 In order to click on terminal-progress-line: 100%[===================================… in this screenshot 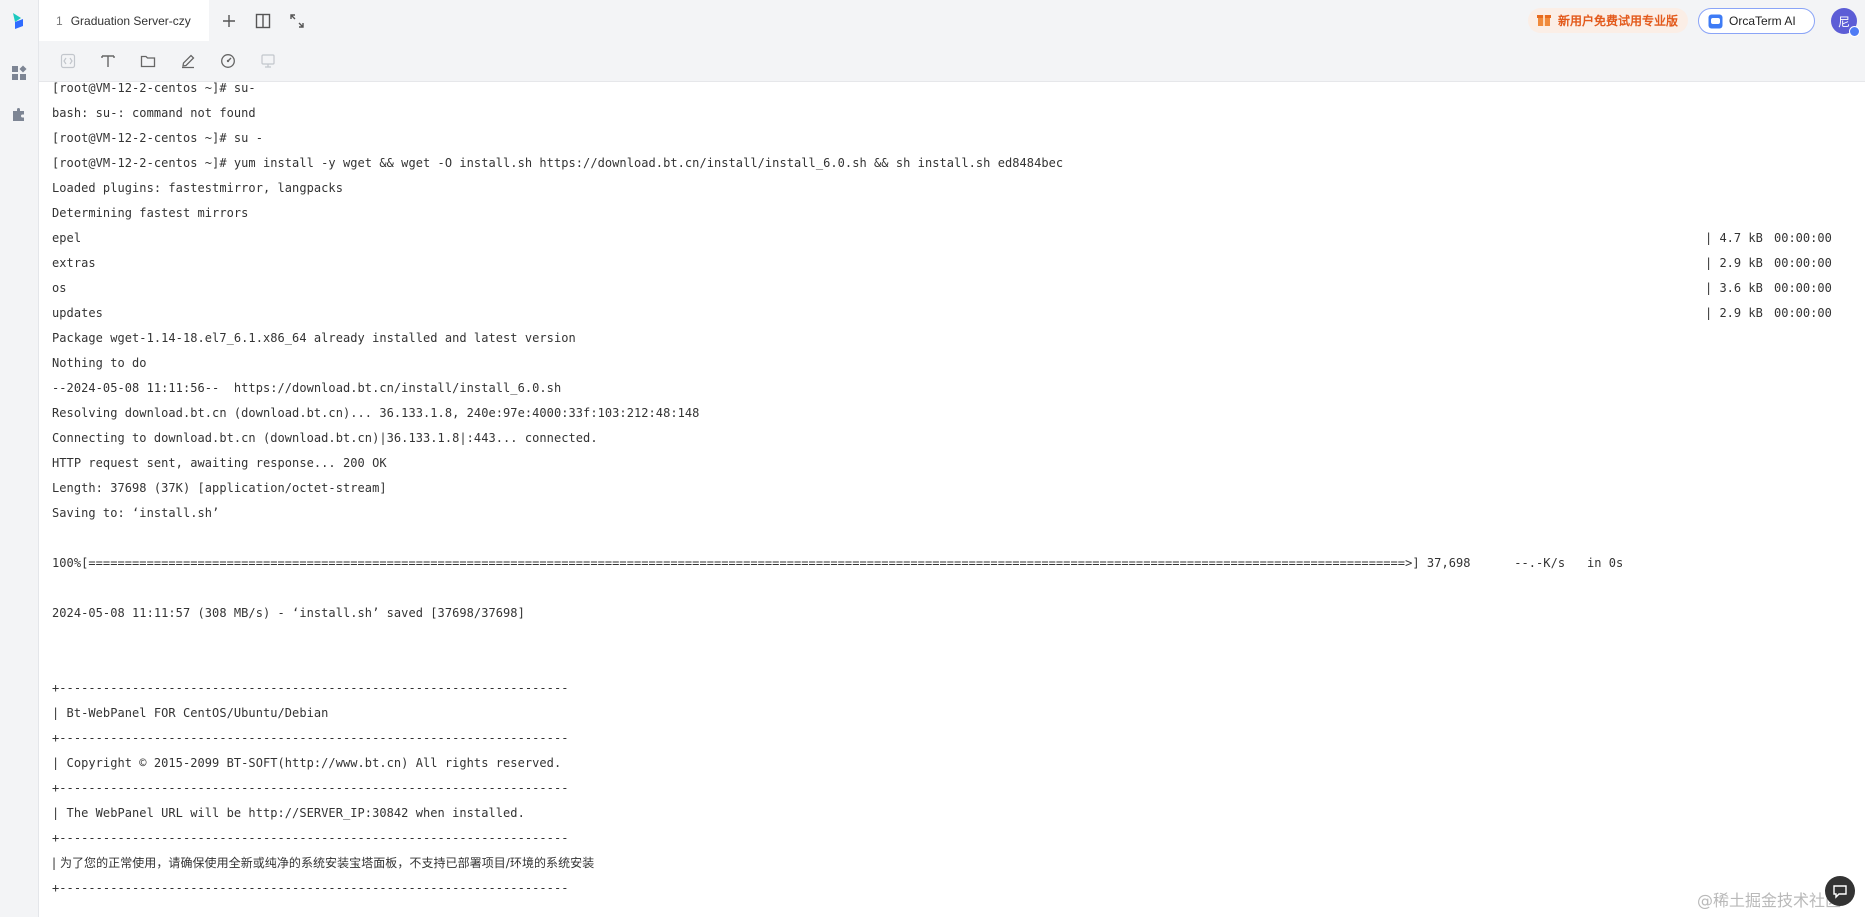, I will do `click(838, 563)`.